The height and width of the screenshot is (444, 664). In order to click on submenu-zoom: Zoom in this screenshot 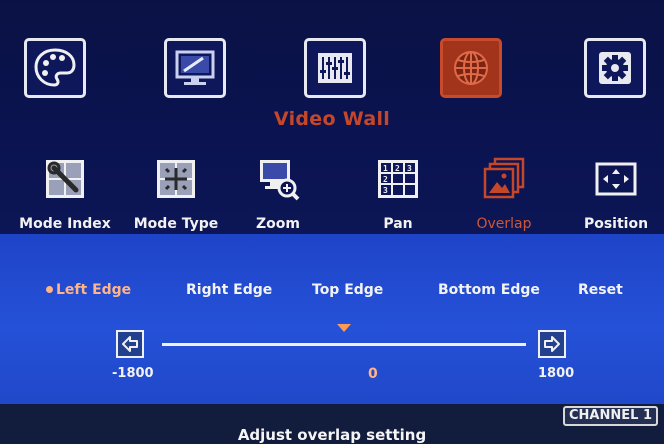, I will do `click(278, 194)`.